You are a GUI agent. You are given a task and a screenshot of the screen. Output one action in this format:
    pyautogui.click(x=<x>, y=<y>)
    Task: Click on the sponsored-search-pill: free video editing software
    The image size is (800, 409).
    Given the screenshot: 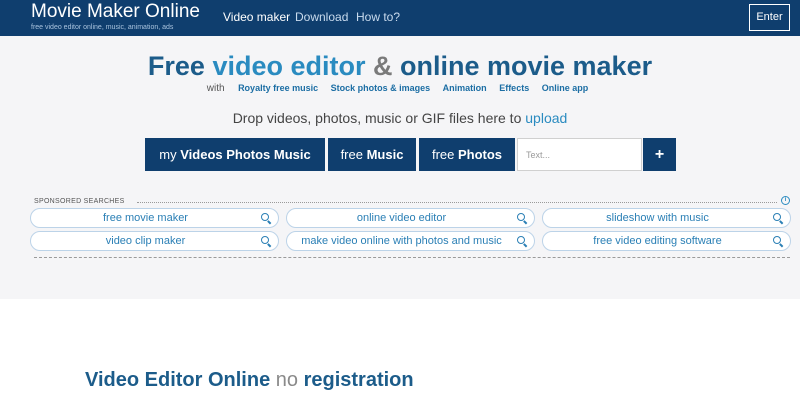 What is the action you would take?
    pyautogui.click(x=666, y=241)
    